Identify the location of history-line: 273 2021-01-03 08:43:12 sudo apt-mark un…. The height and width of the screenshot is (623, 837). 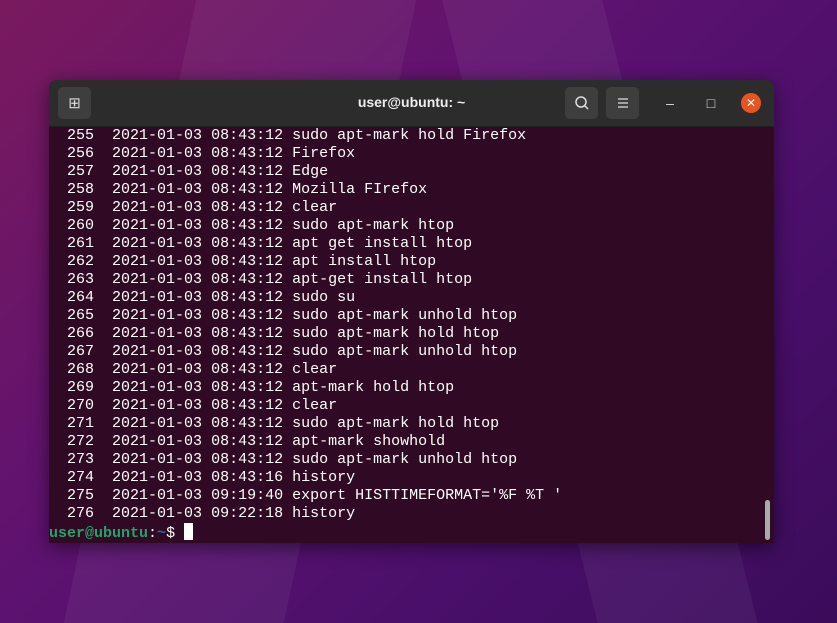
(411, 460).